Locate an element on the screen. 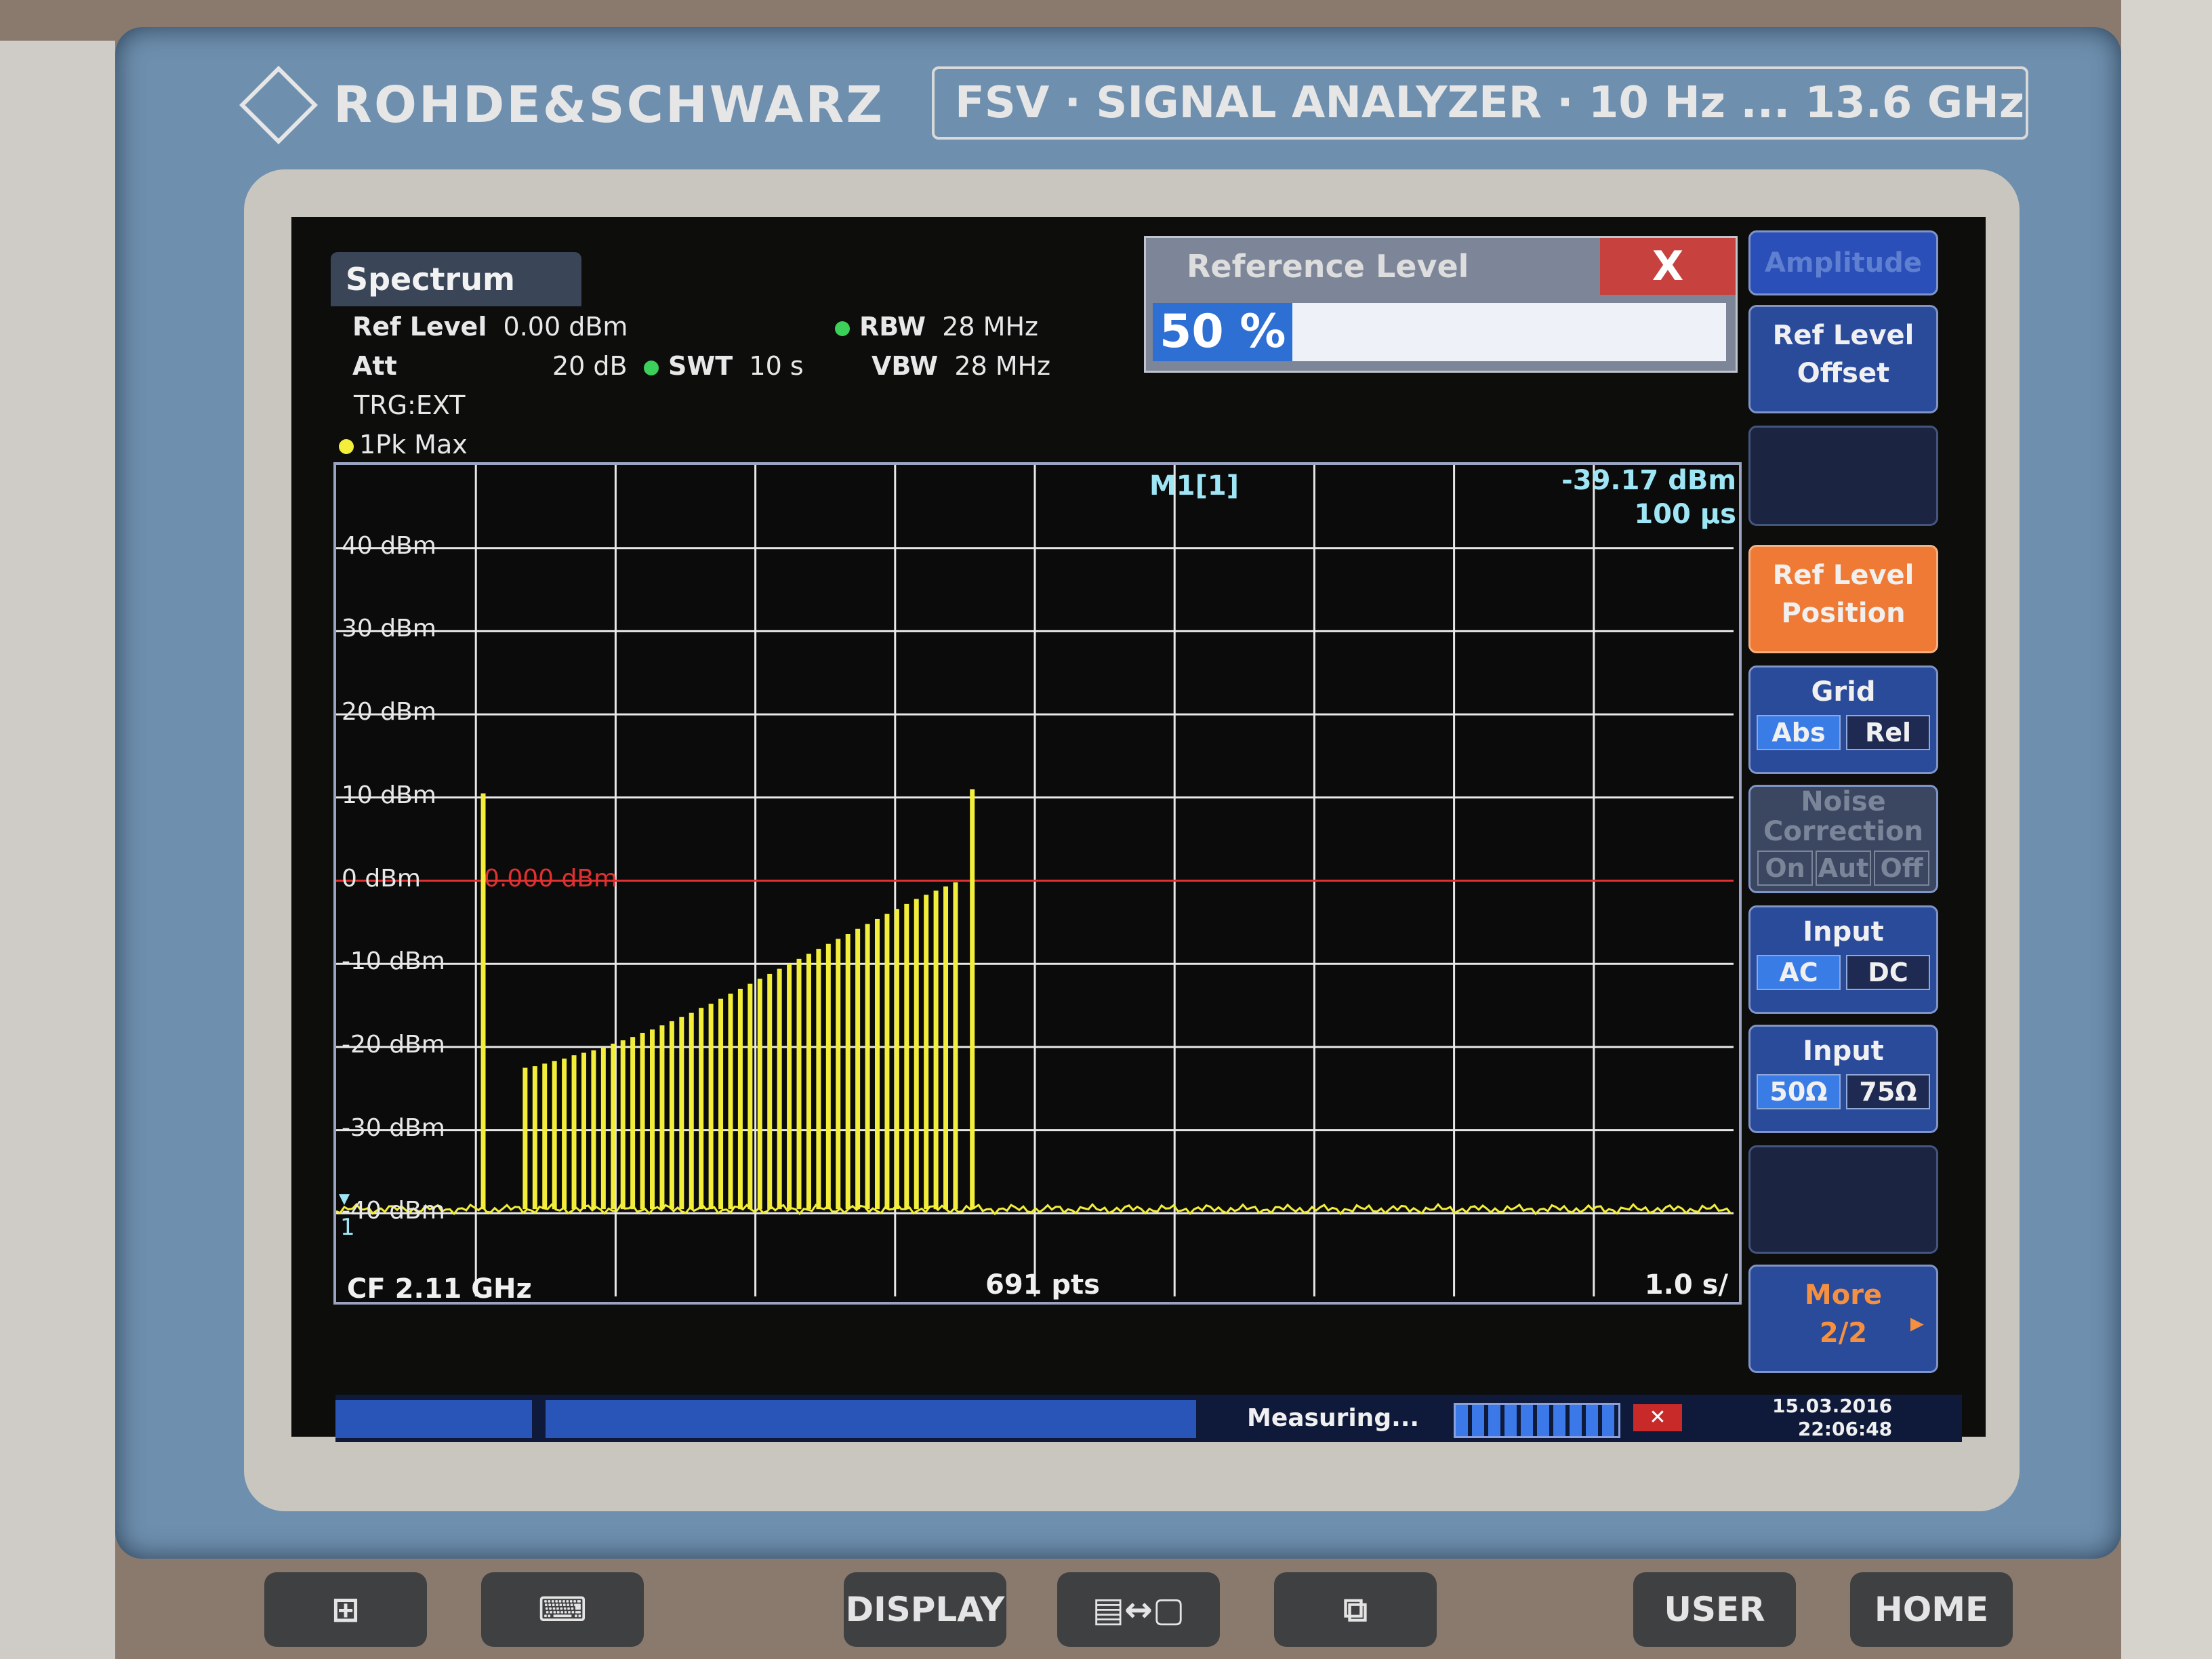 The width and height of the screenshot is (2212, 1659). input-dc-option: DC is located at coordinates (1888, 972).